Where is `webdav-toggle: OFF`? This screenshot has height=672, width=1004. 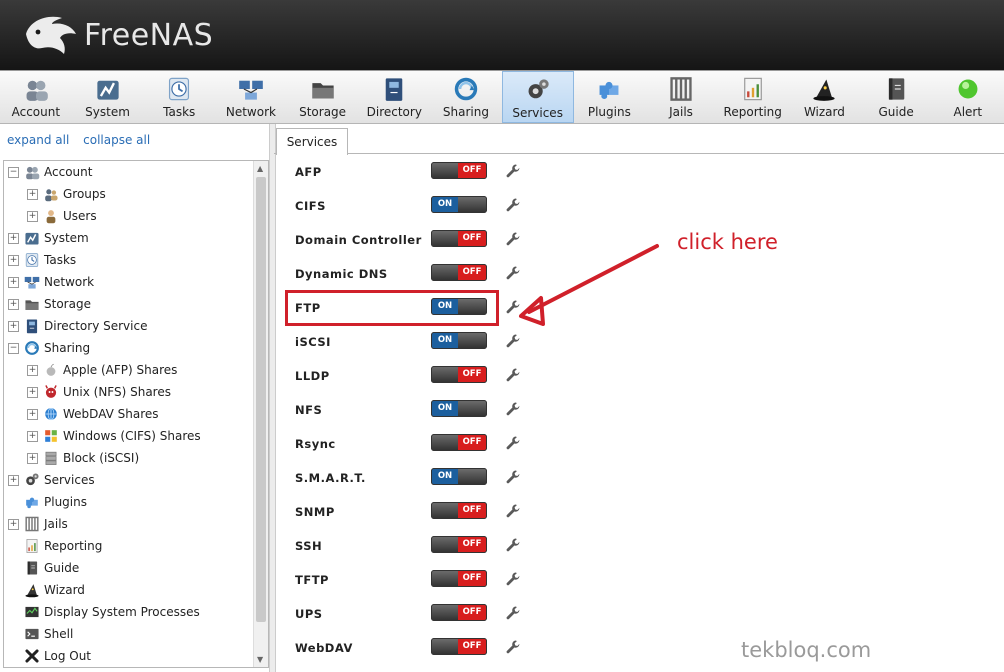 webdav-toggle: OFF is located at coordinates (459, 646).